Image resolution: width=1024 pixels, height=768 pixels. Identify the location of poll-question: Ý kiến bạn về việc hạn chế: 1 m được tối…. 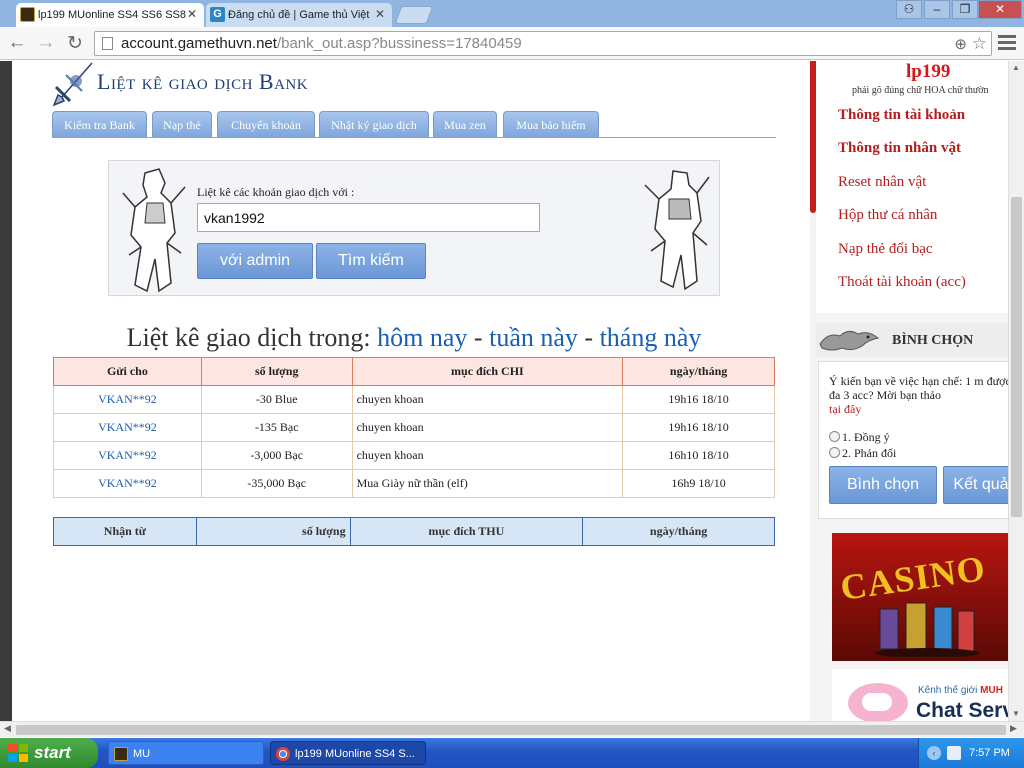
(926, 395).